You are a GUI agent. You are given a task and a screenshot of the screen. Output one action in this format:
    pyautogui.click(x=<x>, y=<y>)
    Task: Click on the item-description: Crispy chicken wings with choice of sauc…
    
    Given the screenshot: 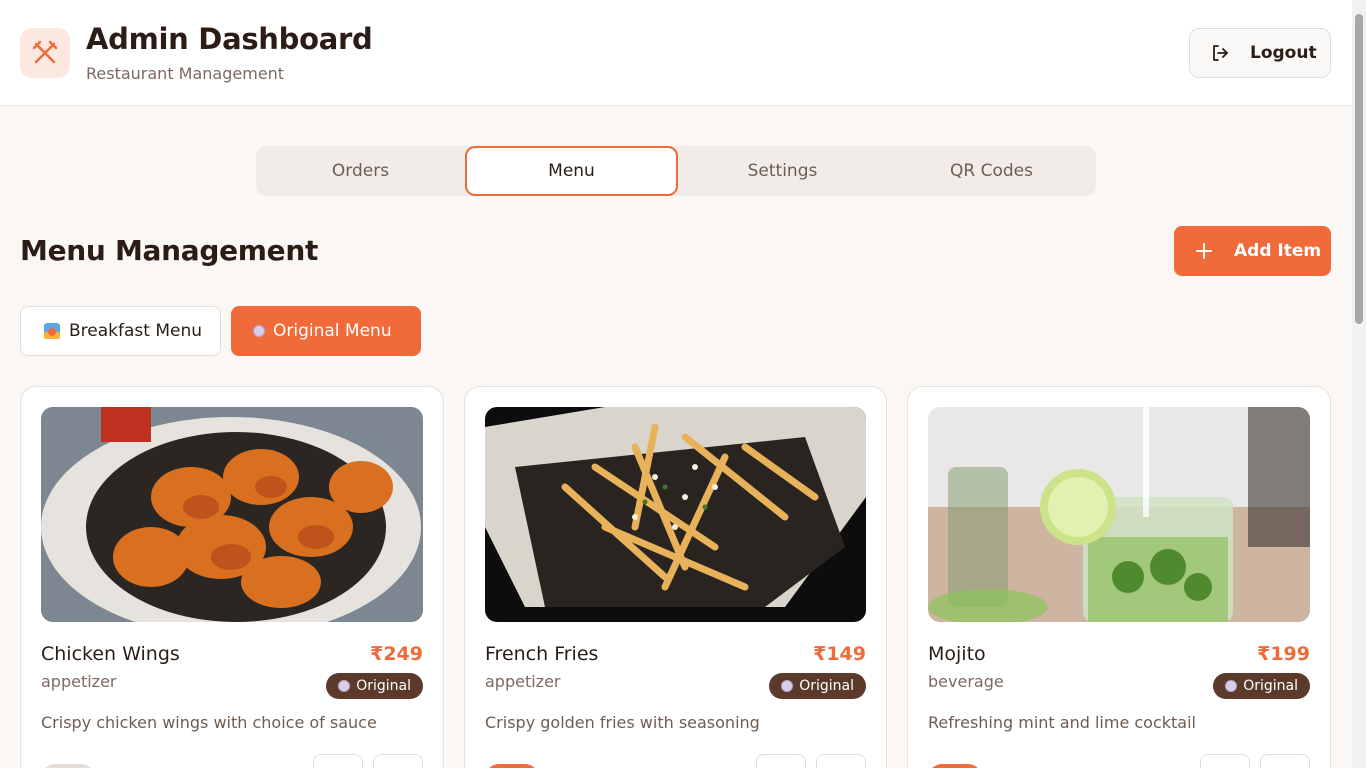 What is the action you would take?
    pyautogui.click(x=209, y=722)
    